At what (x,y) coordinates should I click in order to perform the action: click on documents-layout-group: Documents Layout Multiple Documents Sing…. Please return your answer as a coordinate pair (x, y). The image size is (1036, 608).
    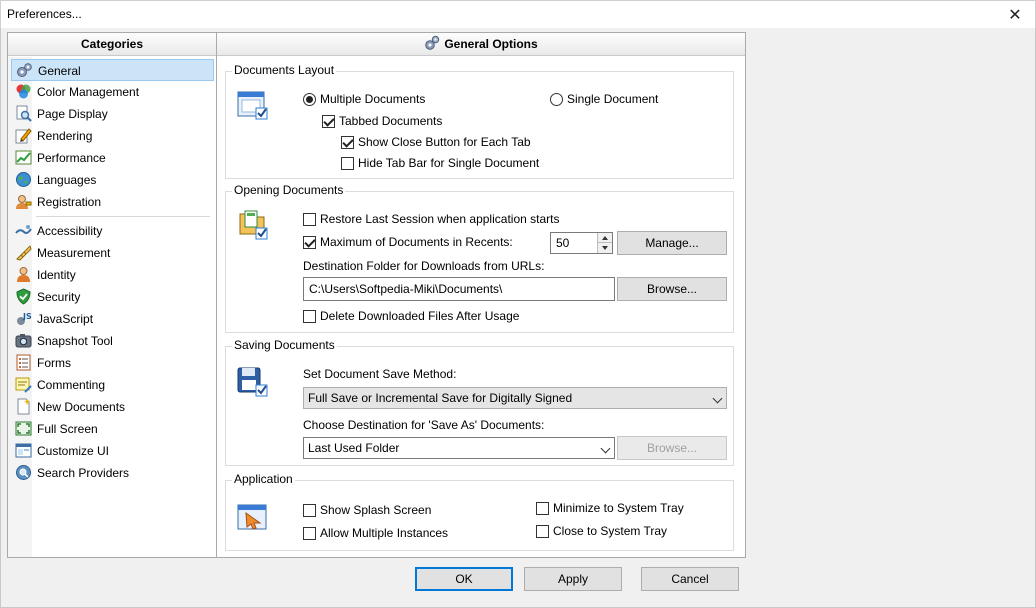
    Looking at the image, I should click on (479, 121).